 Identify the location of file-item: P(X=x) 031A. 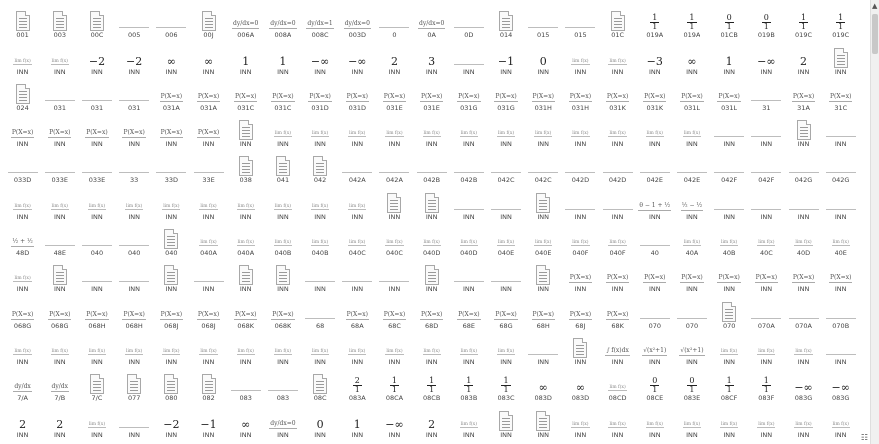
(208, 95).